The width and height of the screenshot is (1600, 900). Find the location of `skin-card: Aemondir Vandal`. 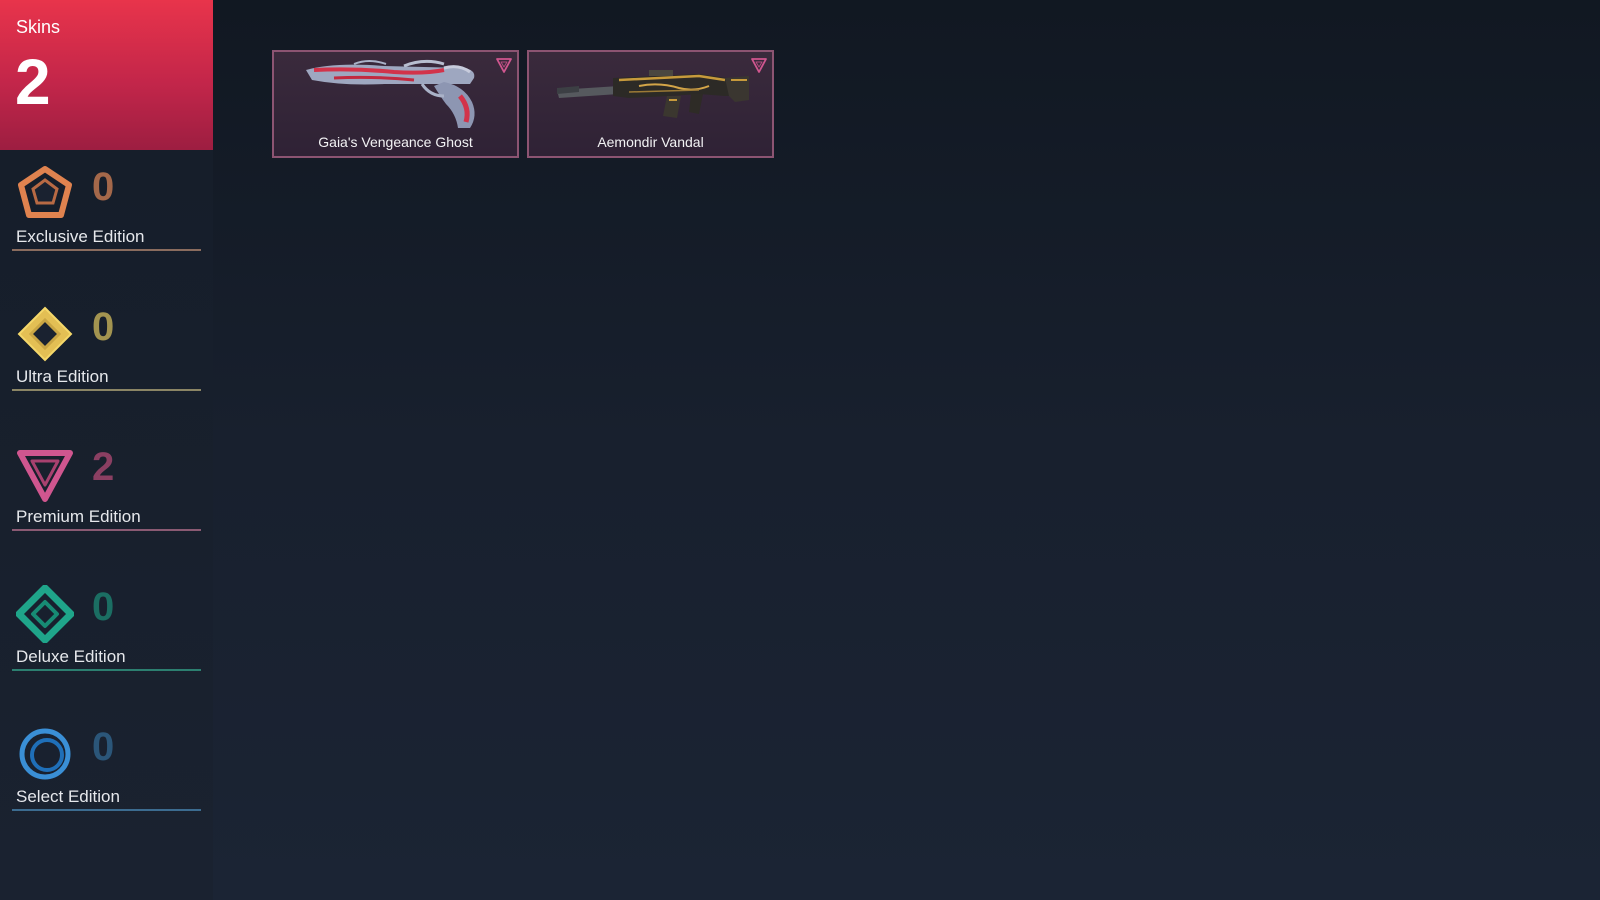

skin-card: Aemondir Vandal is located at coordinates (650, 104).